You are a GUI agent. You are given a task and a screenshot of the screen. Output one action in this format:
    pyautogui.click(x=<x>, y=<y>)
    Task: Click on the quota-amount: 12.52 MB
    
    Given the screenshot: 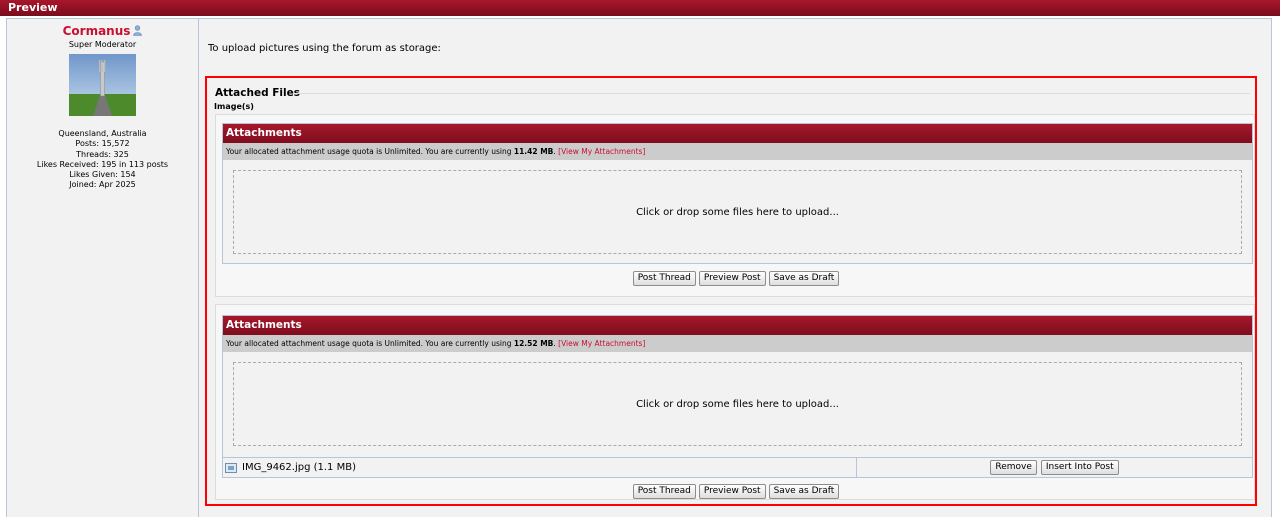 What is the action you would take?
    pyautogui.click(x=533, y=343)
    